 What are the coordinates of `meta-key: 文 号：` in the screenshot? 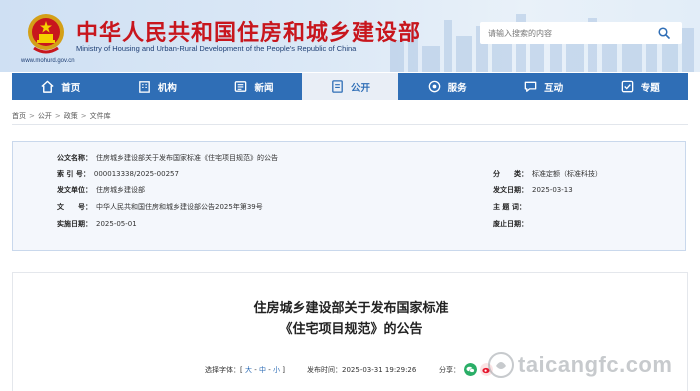 It's located at (74, 207).